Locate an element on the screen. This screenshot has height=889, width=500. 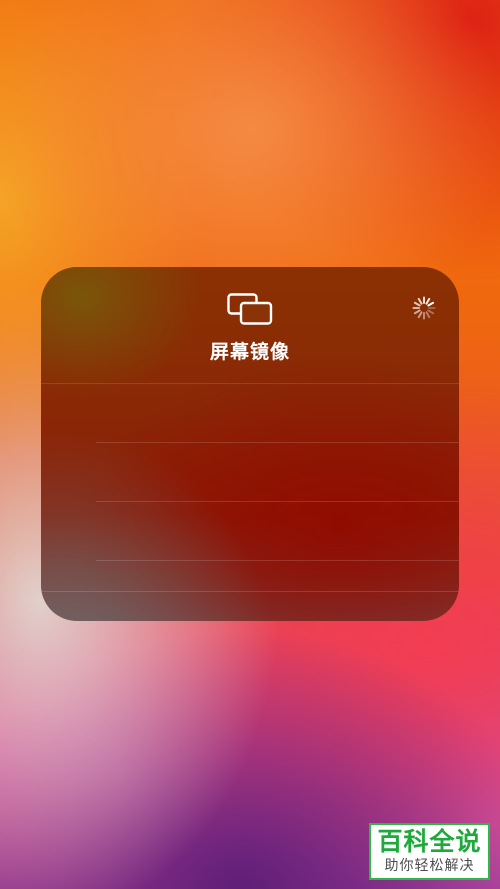
screen-mirroring-icon is located at coordinates (250, 309).